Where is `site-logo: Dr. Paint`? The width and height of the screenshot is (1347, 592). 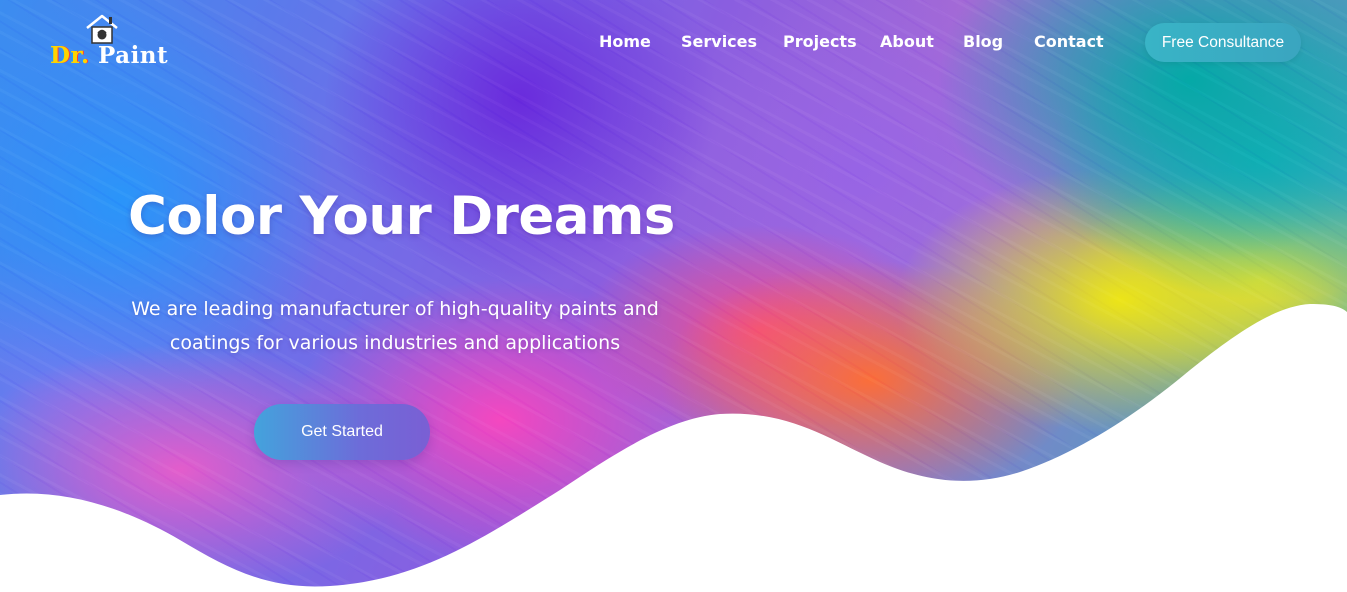
site-logo: Dr. Paint is located at coordinates (109, 44).